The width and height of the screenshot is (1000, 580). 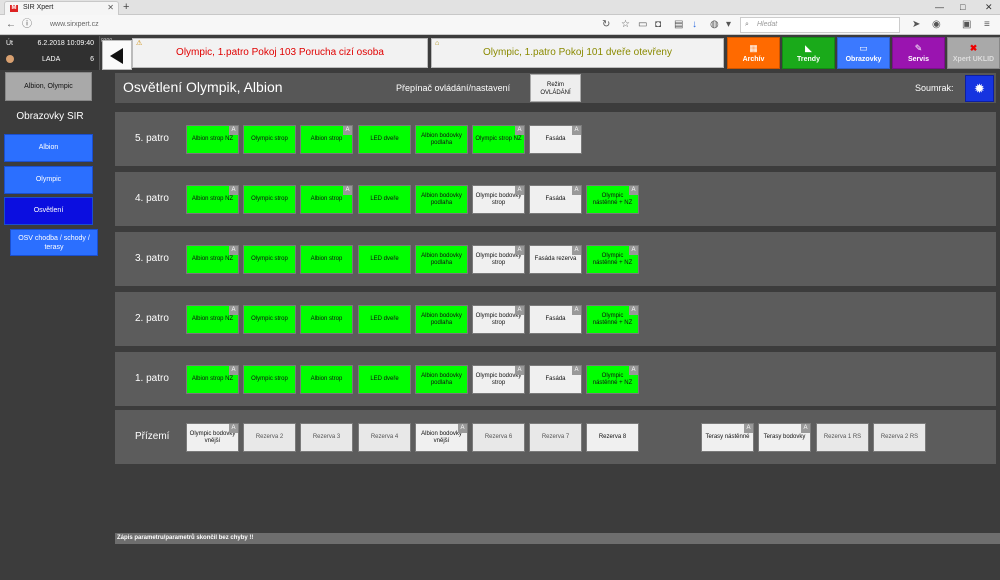 What do you see at coordinates (694, 25) in the screenshot?
I see `download-icon: ↓` at bounding box center [694, 25].